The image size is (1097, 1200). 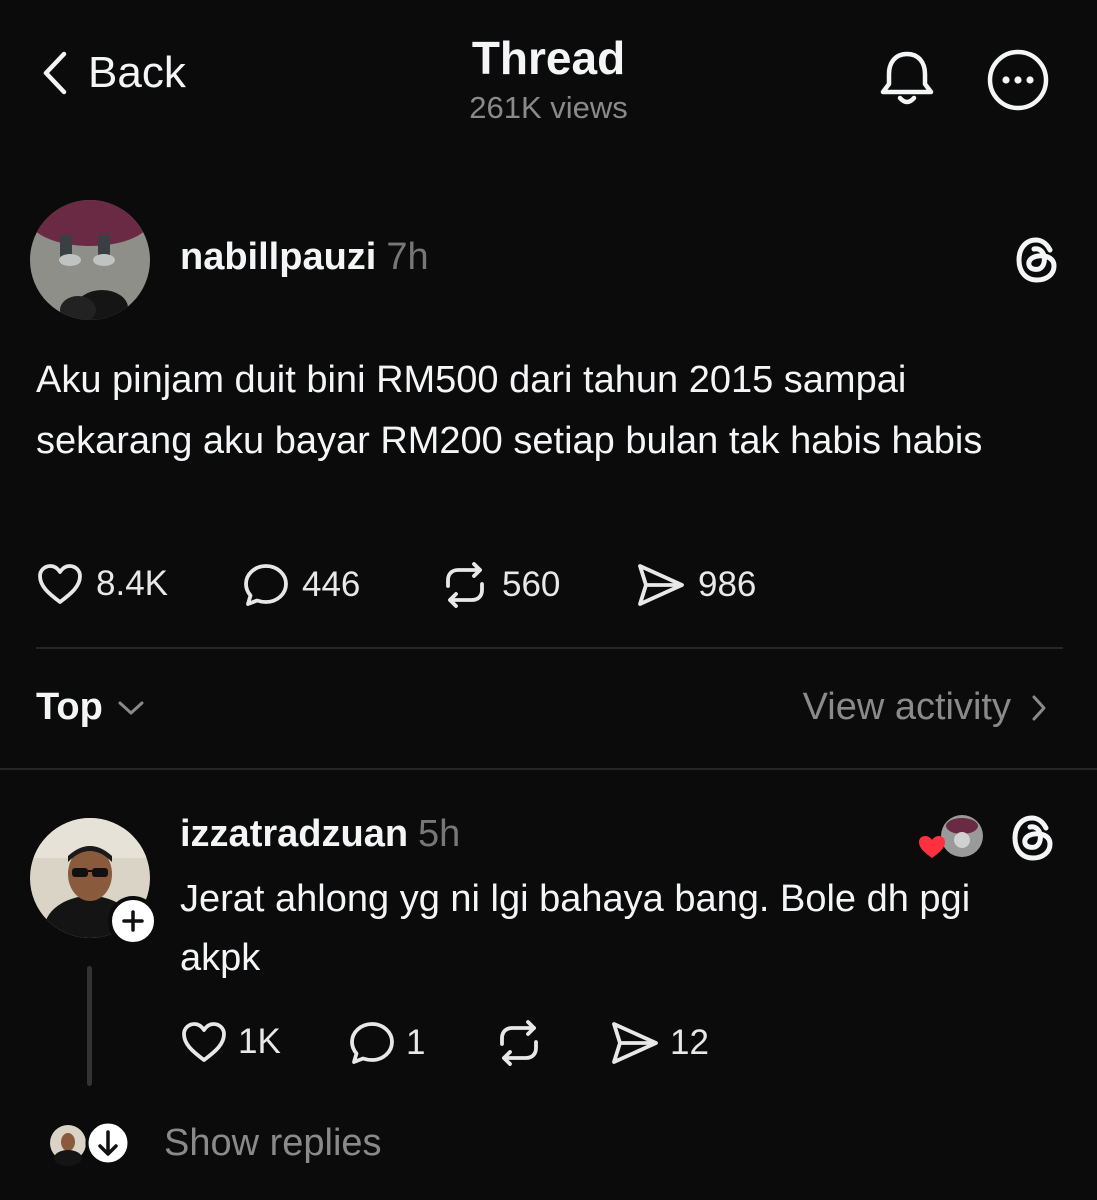 What do you see at coordinates (531, 584) in the screenshot?
I see `repost-count: 560` at bounding box center [531, 584].